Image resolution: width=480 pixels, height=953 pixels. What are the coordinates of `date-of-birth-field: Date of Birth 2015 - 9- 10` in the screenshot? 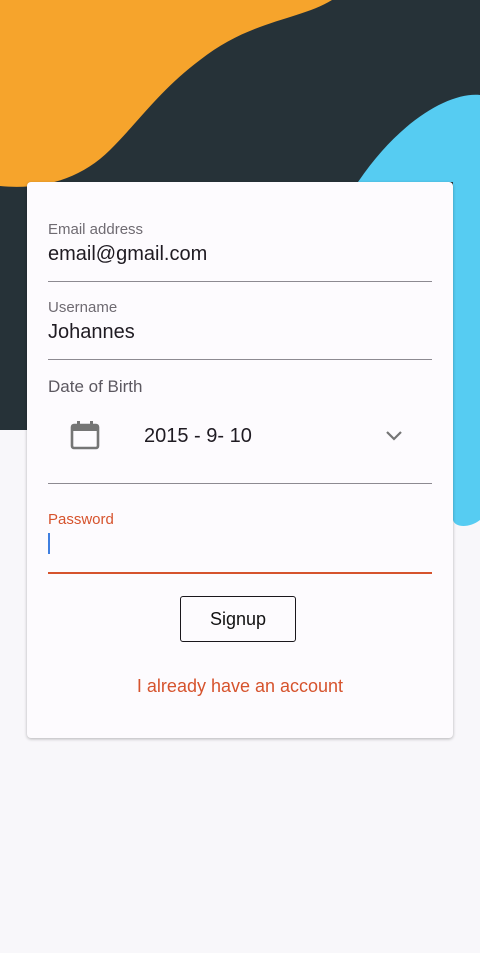 It's located at (240, 431).